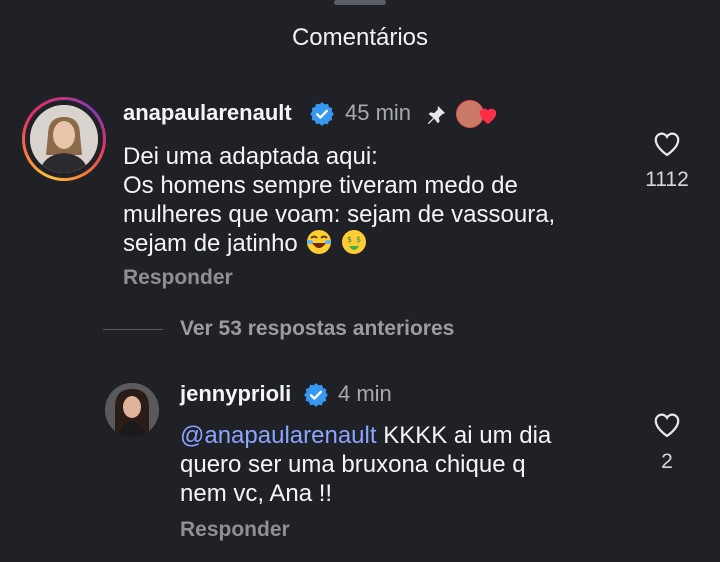 This screenshot has width=720, height=562. Describe the element at coordinates (365, 393) in the screenshot. I see `comment-time: 4 min` at that location.